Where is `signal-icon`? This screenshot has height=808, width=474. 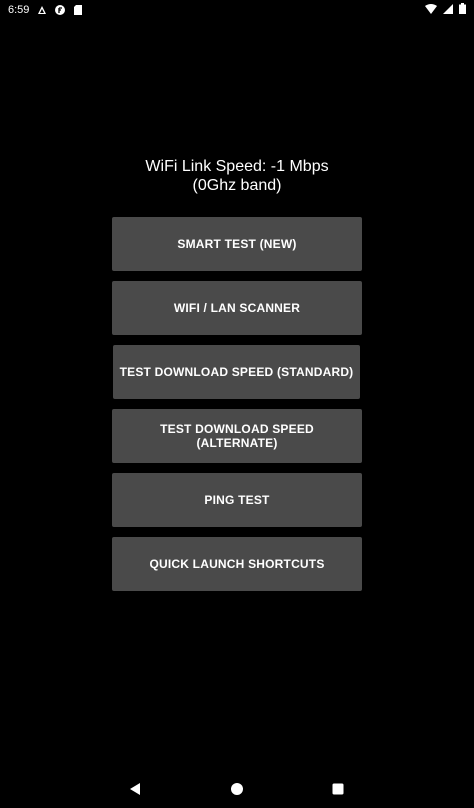 signal-icon is located at coordinates (448, 10).